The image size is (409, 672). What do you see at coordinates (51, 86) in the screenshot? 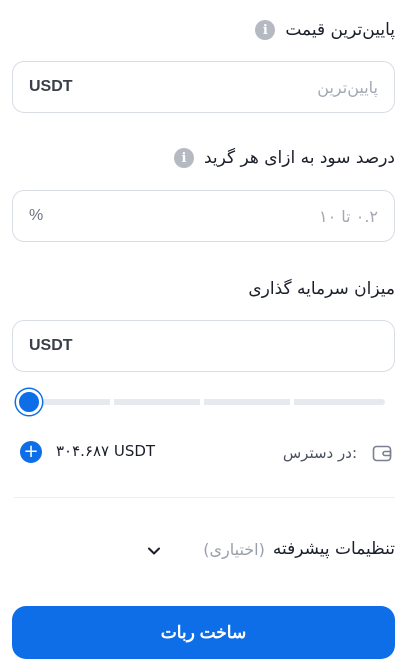
I see `min-price-unit: USDT` at bounding box center [51, 86].